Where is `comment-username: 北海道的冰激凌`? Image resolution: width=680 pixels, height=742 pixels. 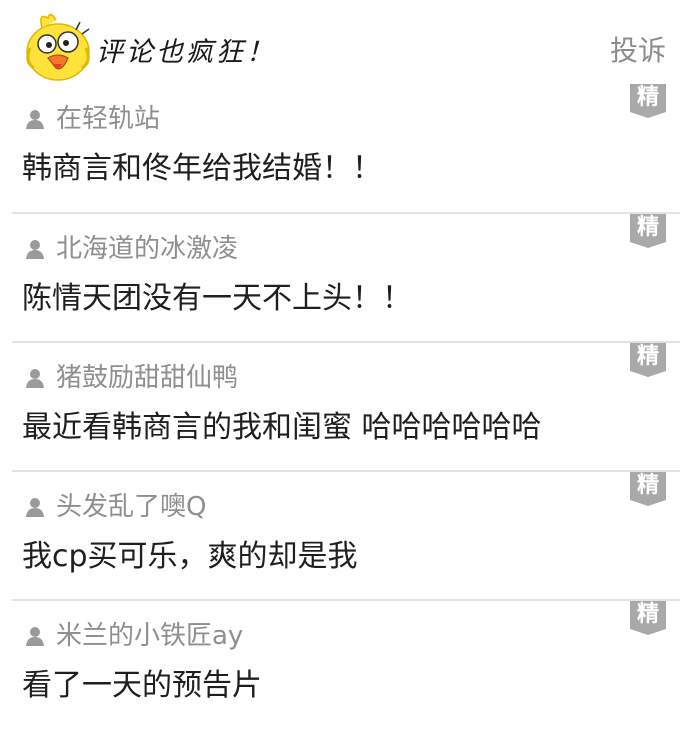 comment-username: 北海道的冰激凌 is located at coordinates (147, 249).